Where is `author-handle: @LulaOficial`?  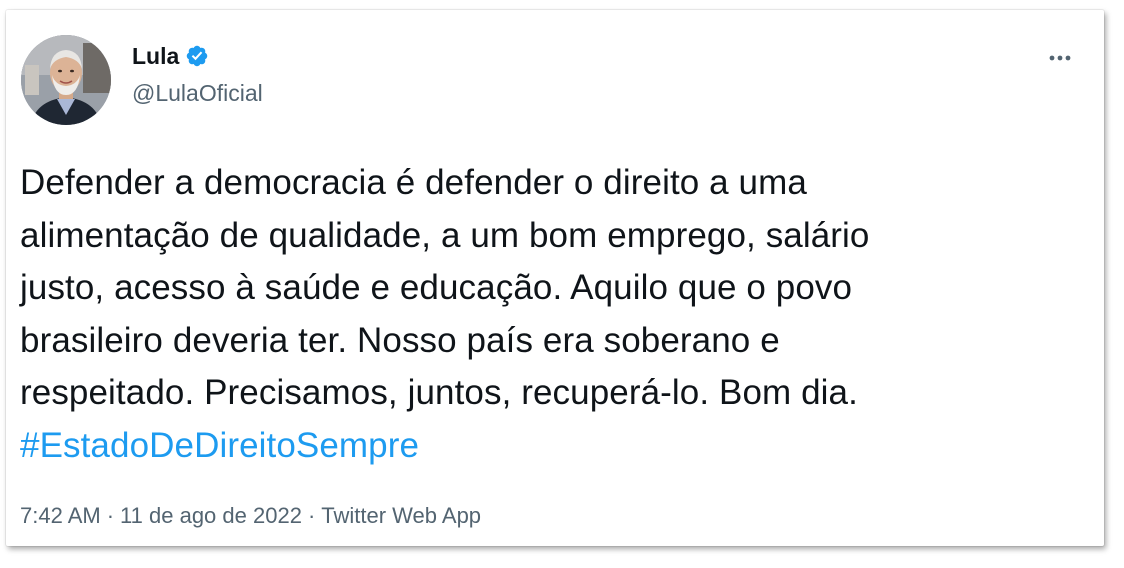 author-handle: @LulaOficial is located at coordinates (197, 93).